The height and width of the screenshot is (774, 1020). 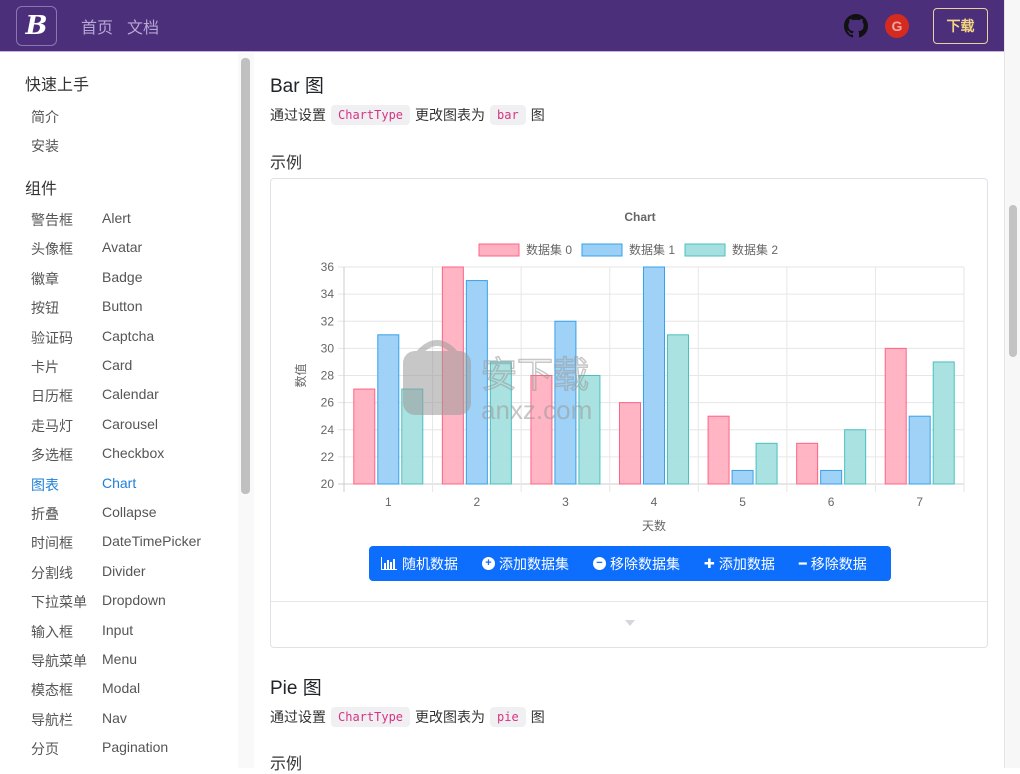 I want to click on sidebar-item-calendar: 日历框 Calendar, so click(x=95, y=396).